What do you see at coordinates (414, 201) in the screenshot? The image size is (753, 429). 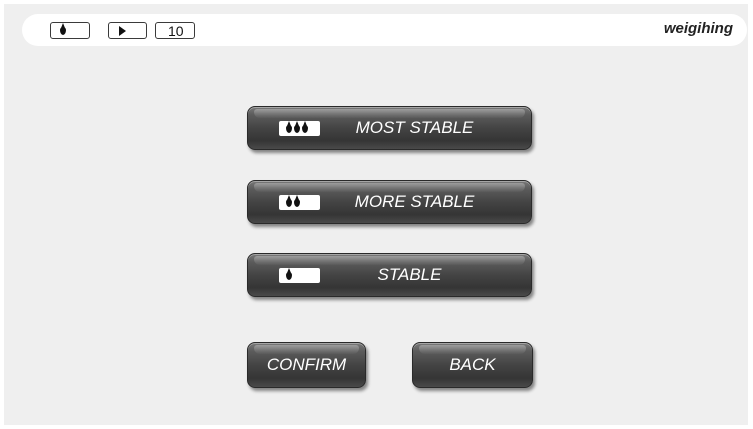 I see `more-stable-label: MORE STABLE` at bounding box center [414, 201].